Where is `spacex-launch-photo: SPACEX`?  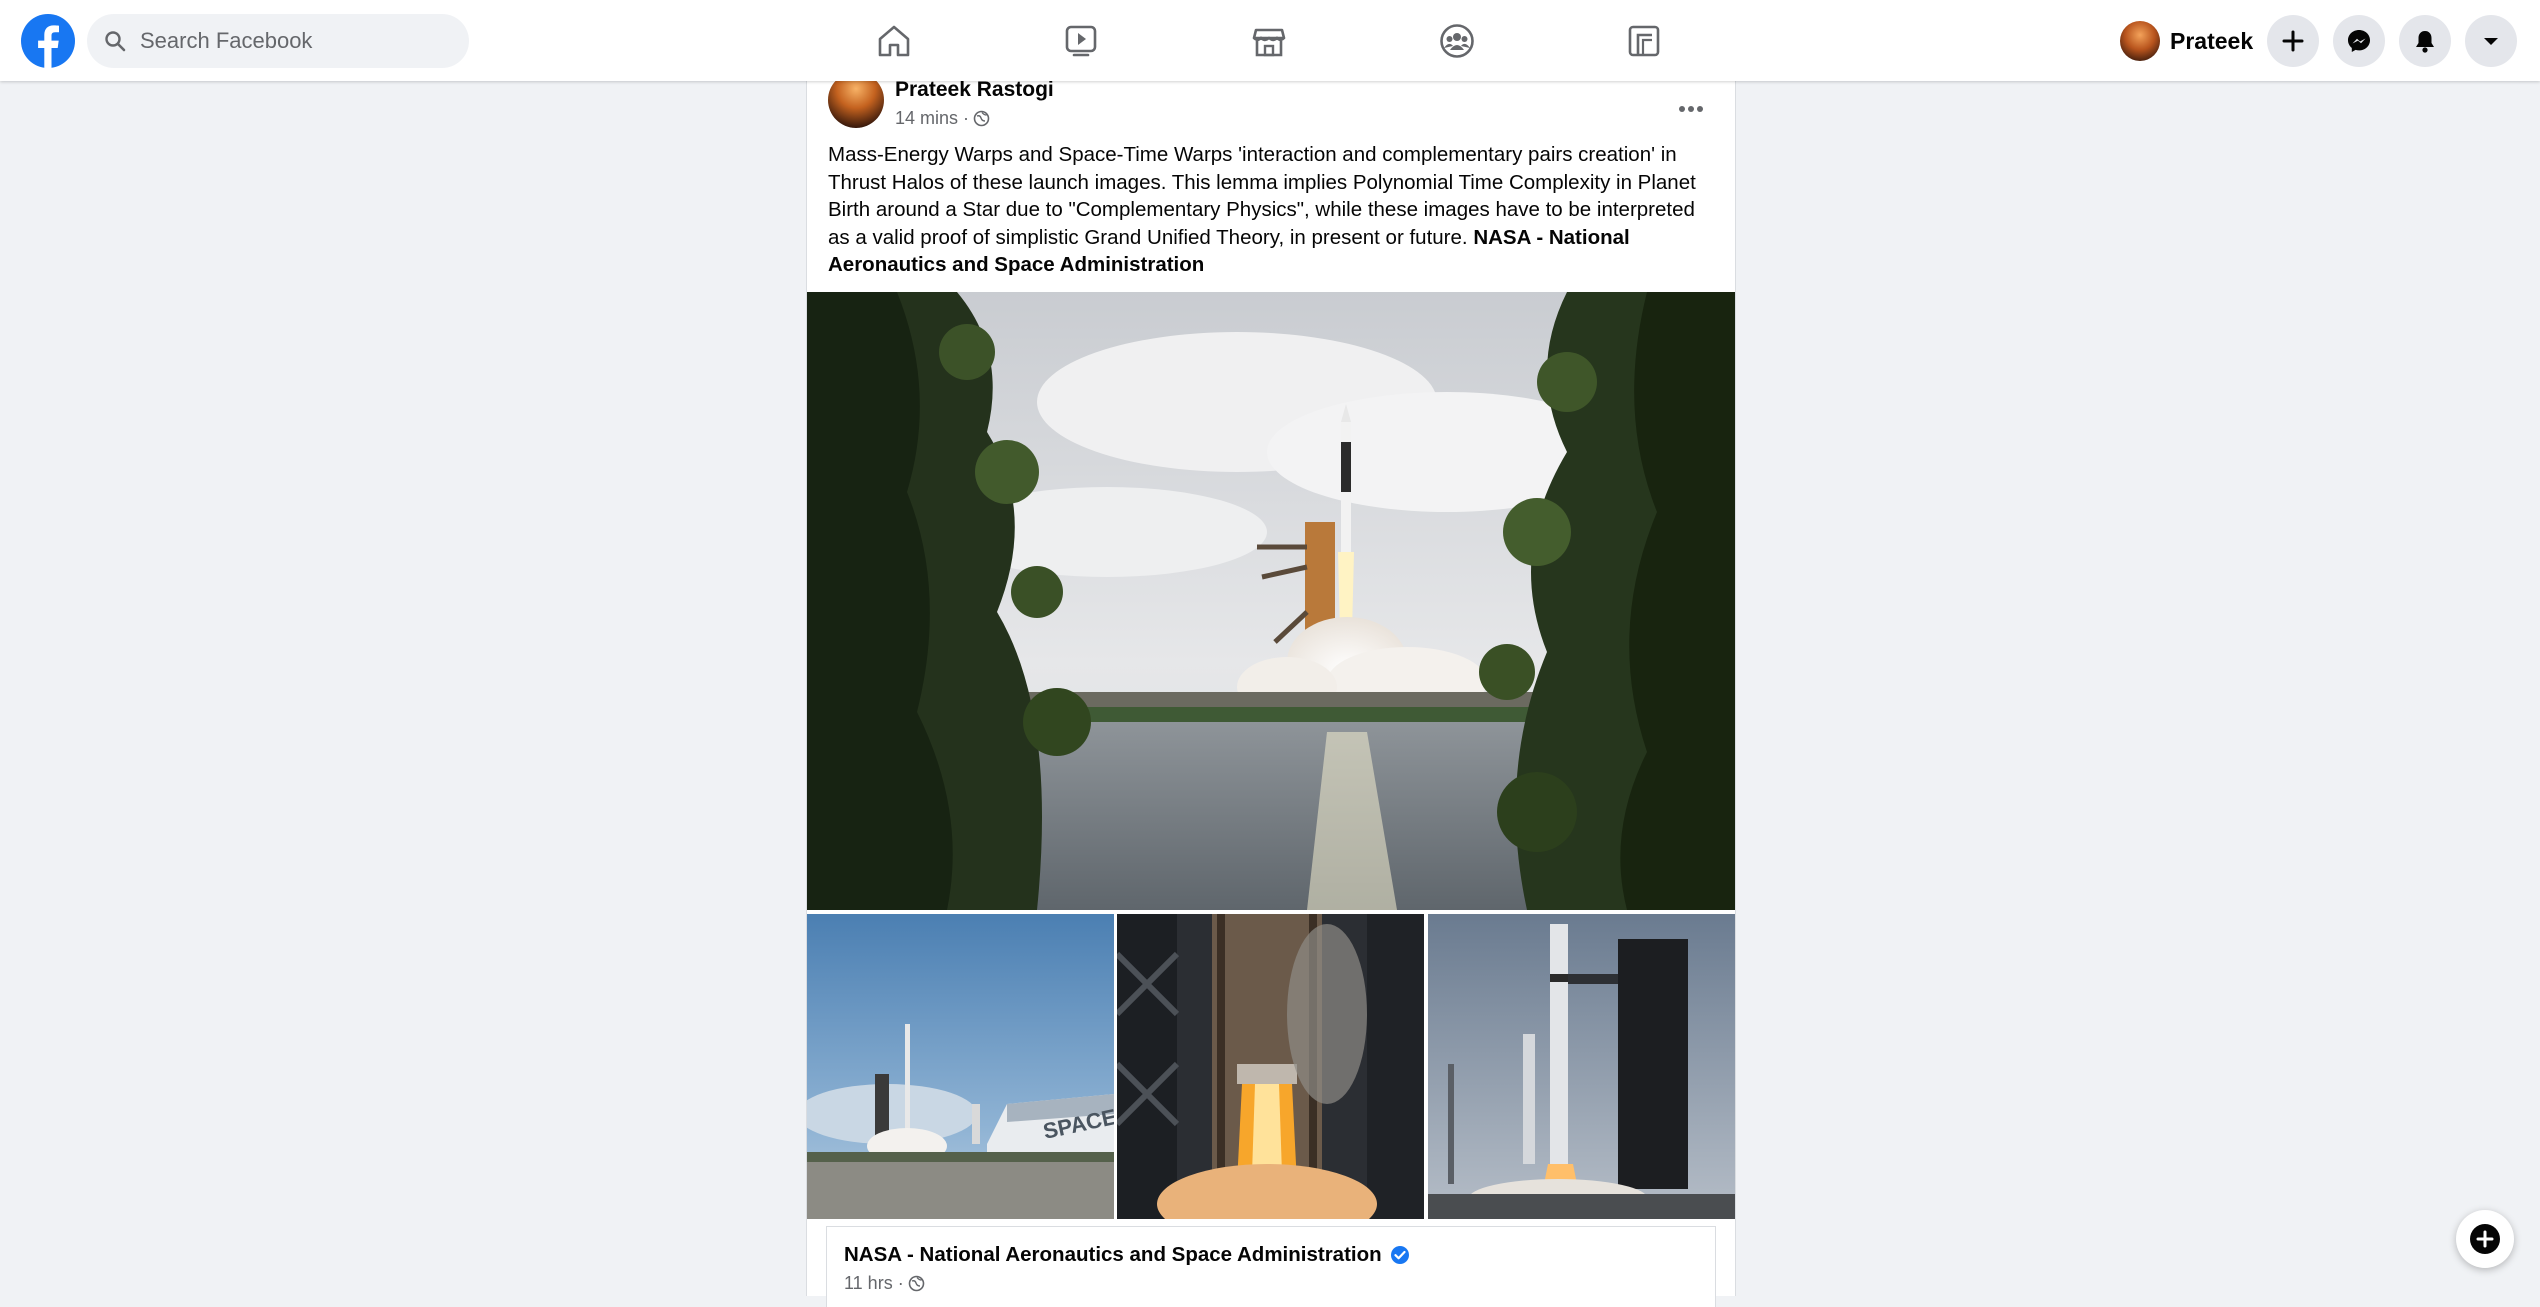
spacex-launch-photo: SPACEX is located at coordinates (960, 1066).